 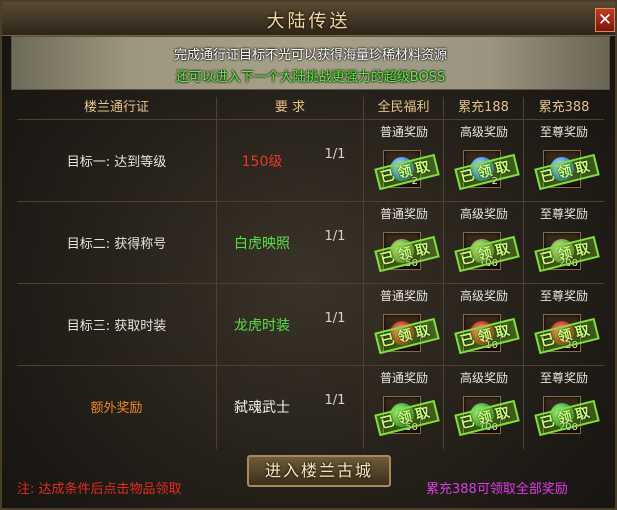 What do you see at coordinates (308, 21) in the screenshot?
I see `window-title: 大陆传送` at bounding box center [308, 21].